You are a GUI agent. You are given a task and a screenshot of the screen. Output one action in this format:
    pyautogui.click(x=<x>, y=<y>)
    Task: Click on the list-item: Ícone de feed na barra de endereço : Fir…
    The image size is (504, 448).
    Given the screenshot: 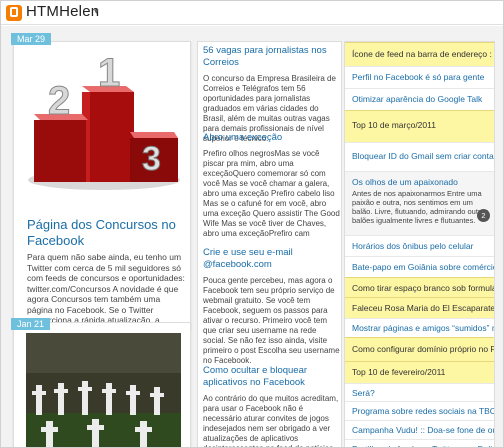 What is the action you would take?
    pyautogui.click(x=419, y=54)
    